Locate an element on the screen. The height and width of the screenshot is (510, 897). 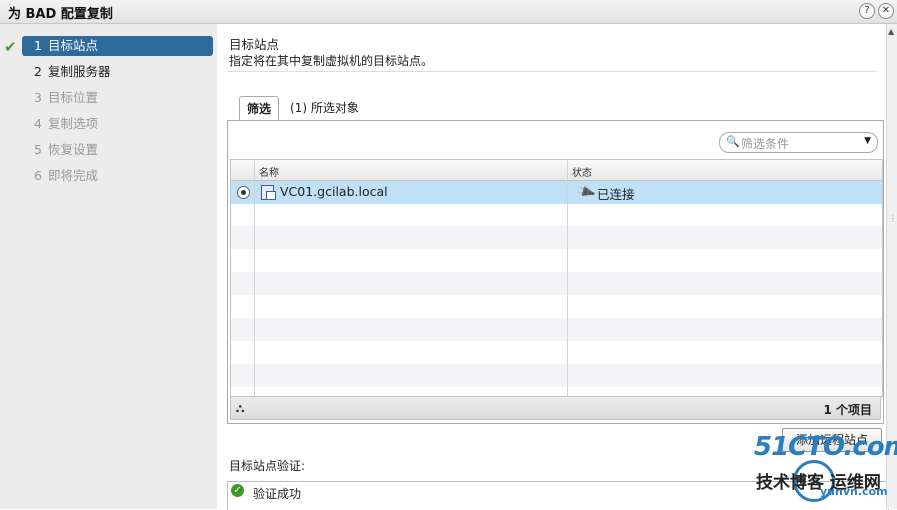
divider is located at coordinates (552, 71).